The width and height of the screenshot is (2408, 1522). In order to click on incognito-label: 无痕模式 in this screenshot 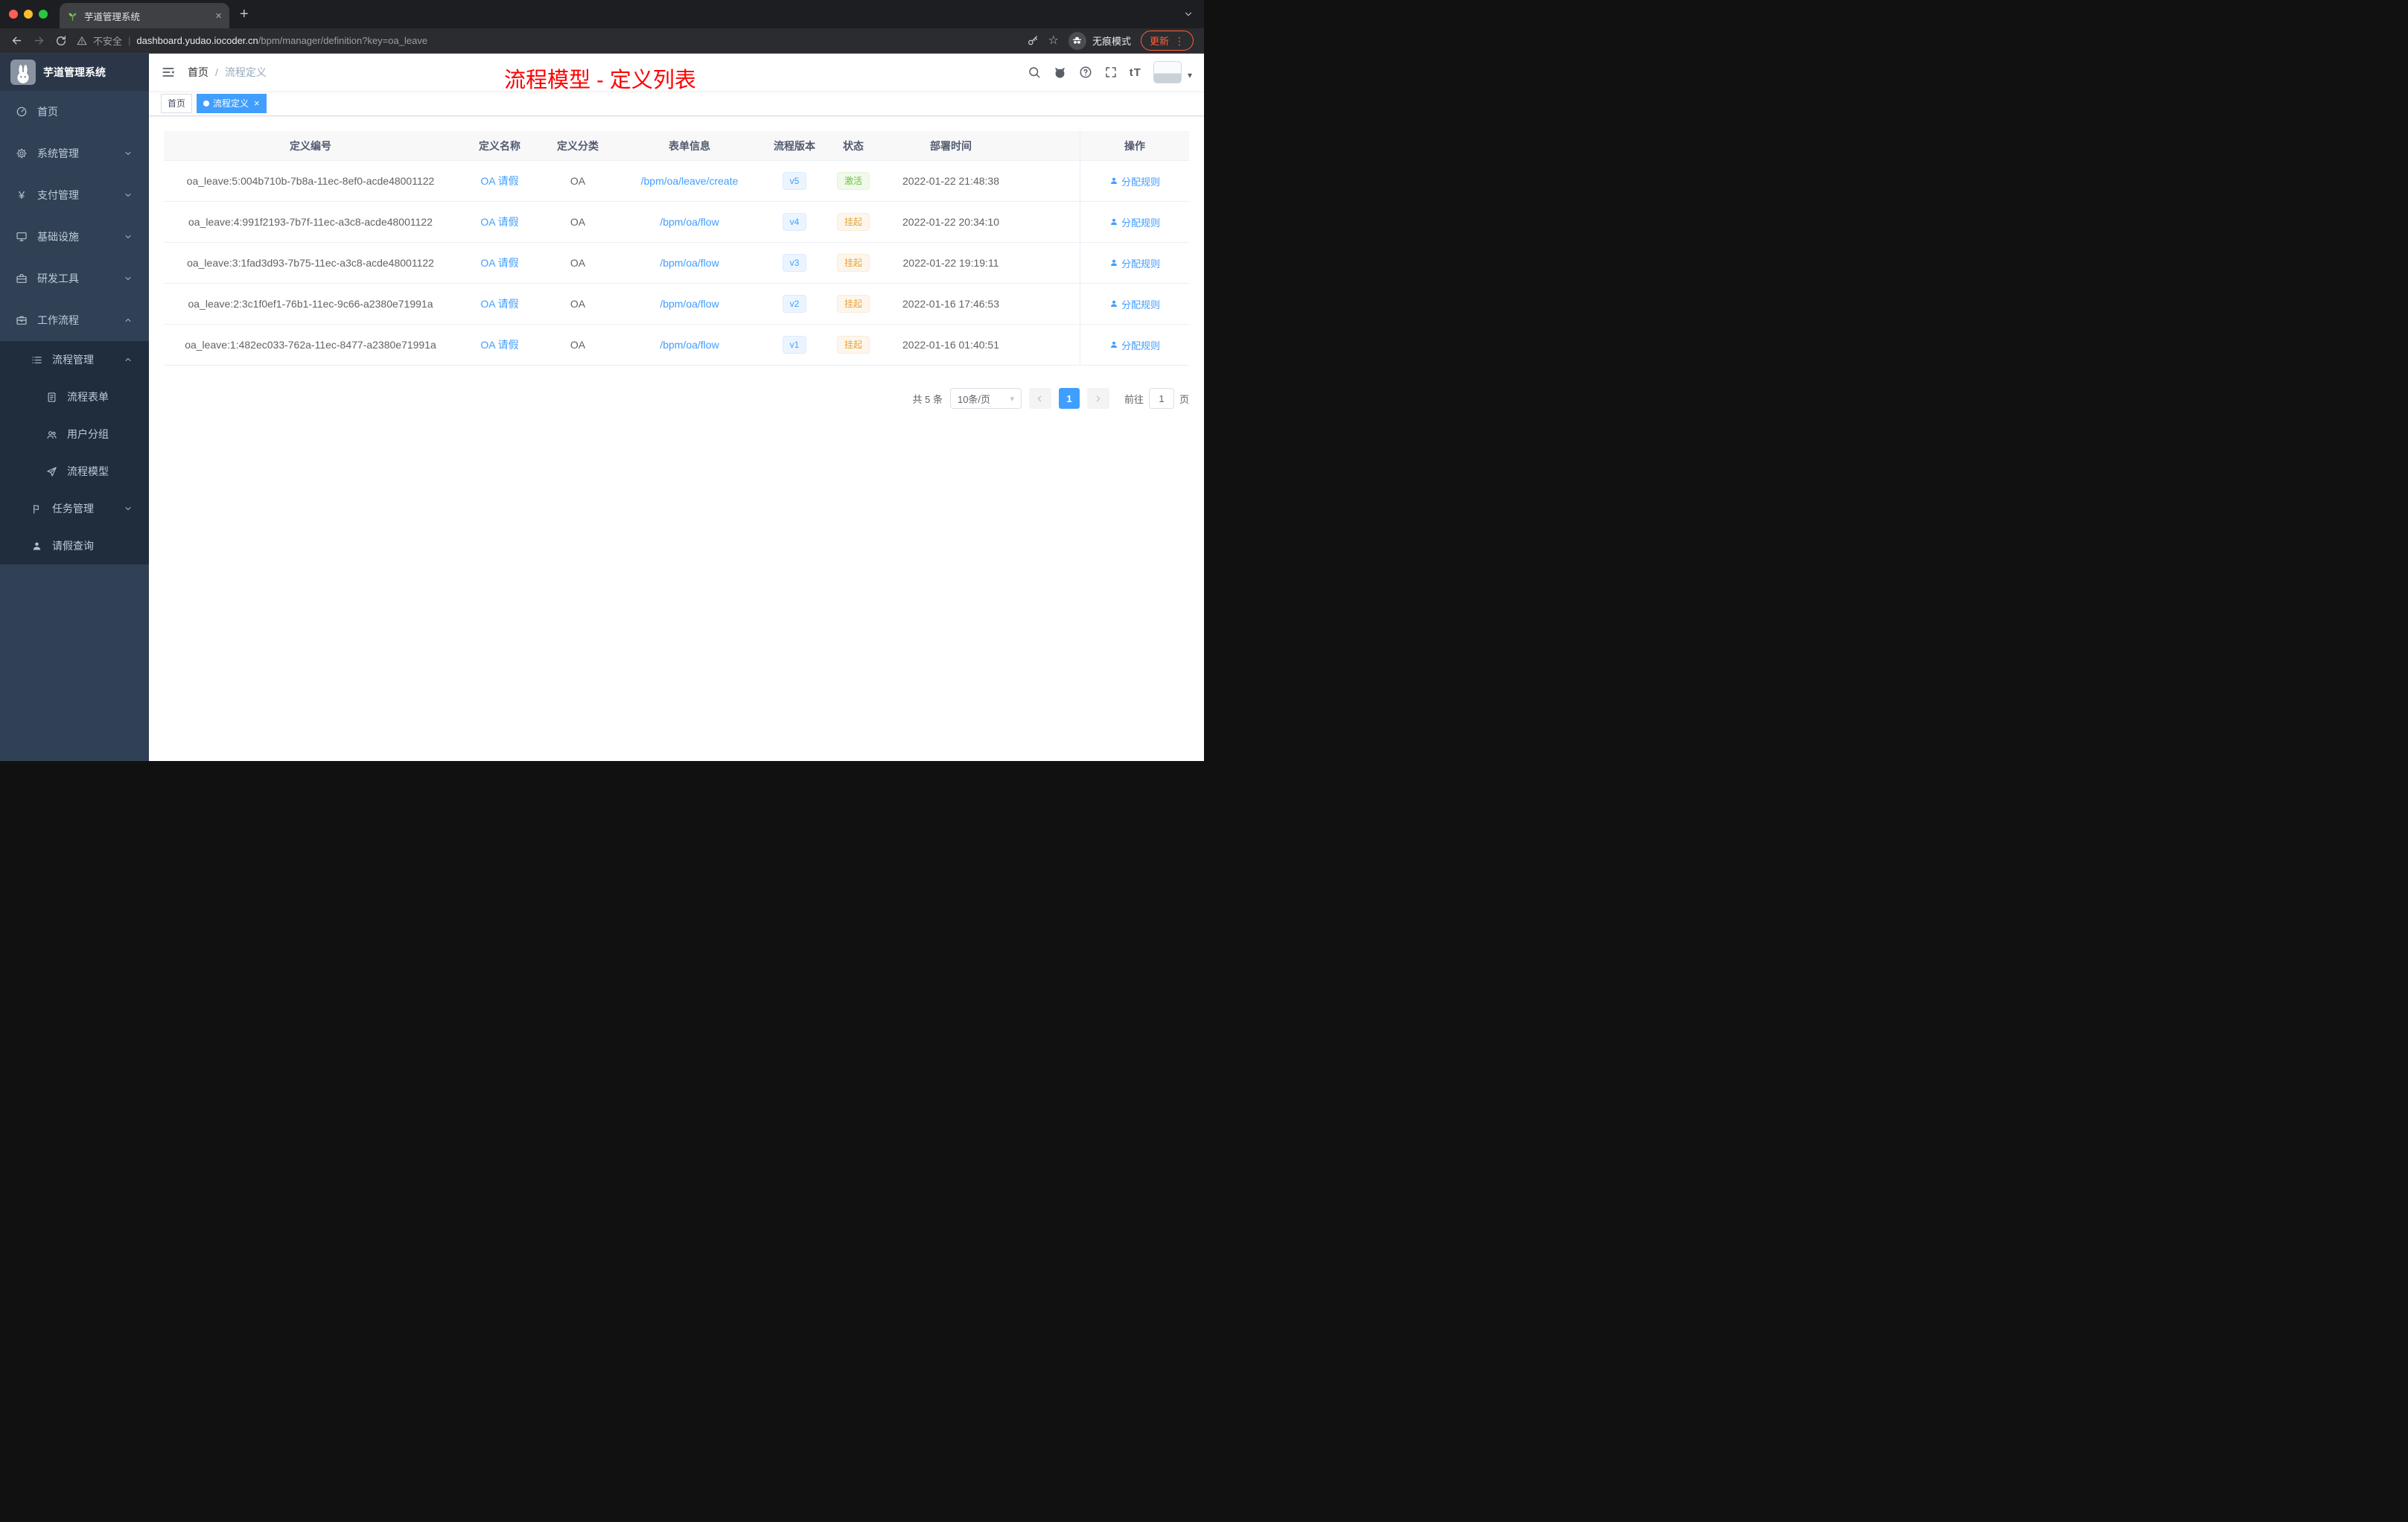, I will do `click(1111, 41)`.